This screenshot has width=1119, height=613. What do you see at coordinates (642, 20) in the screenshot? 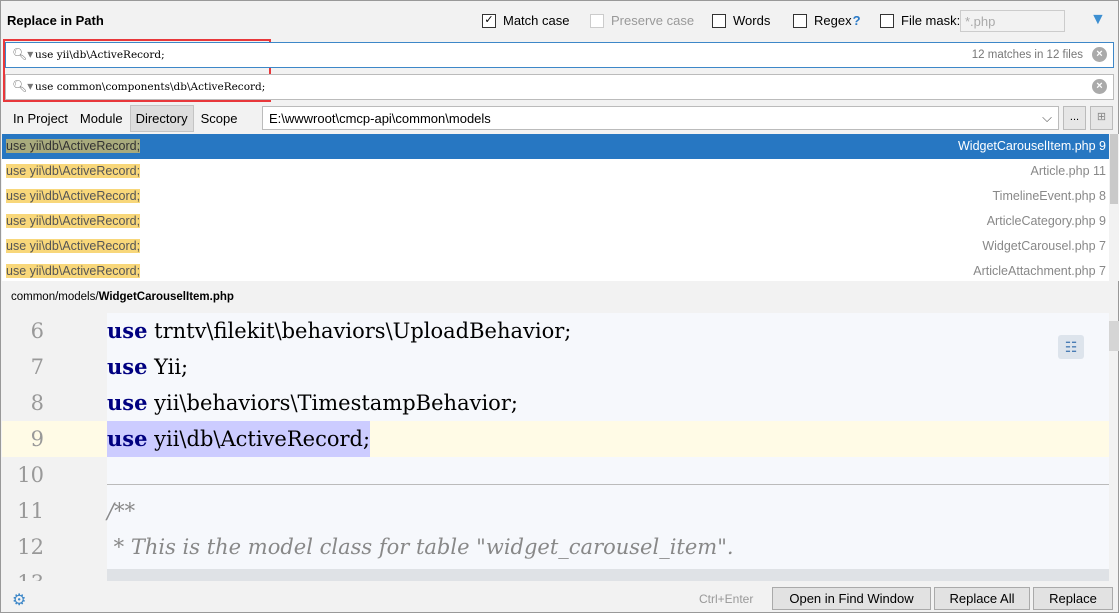
I see `preserve-case-checkbox: Preserve case` at bounding box center [642, 20].